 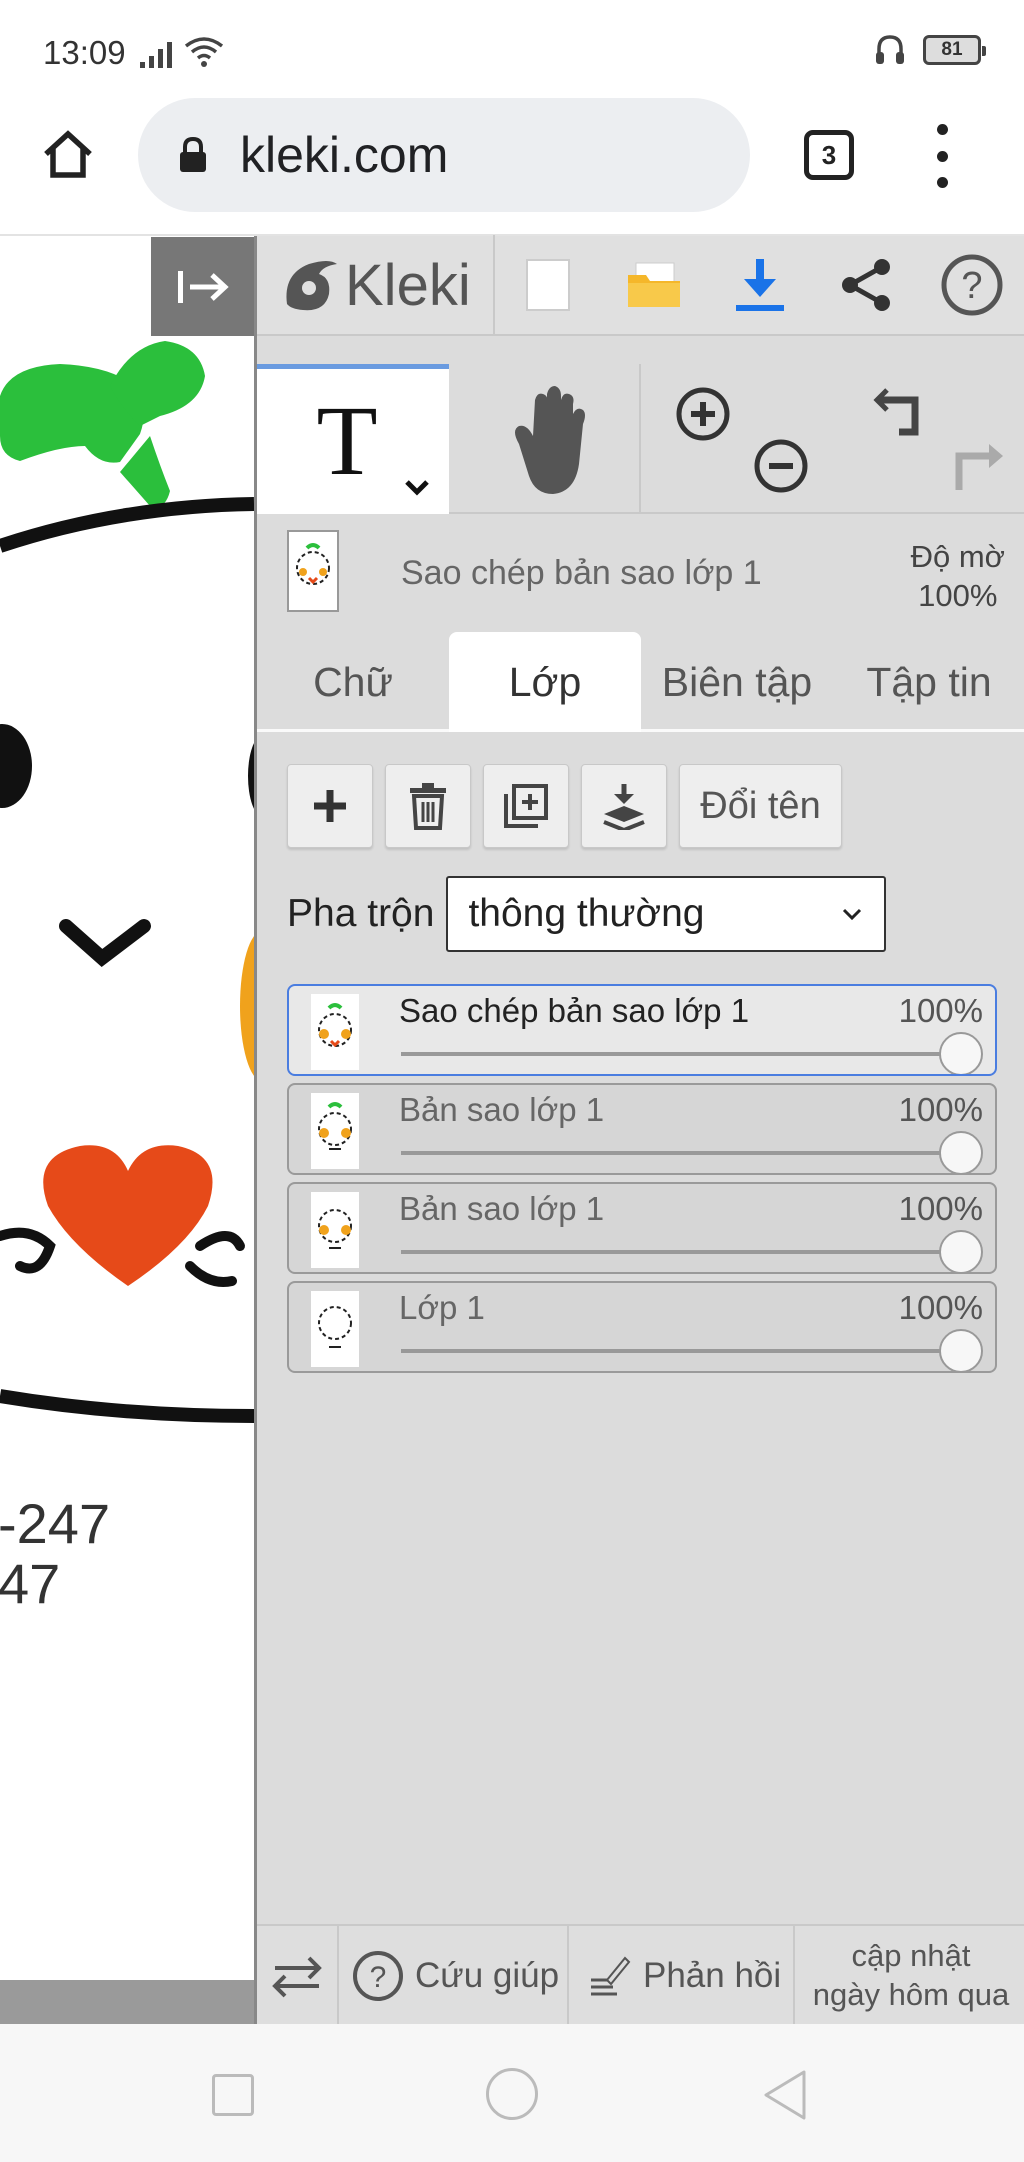 I want to click on home-icon, so click(x=68, y=154).